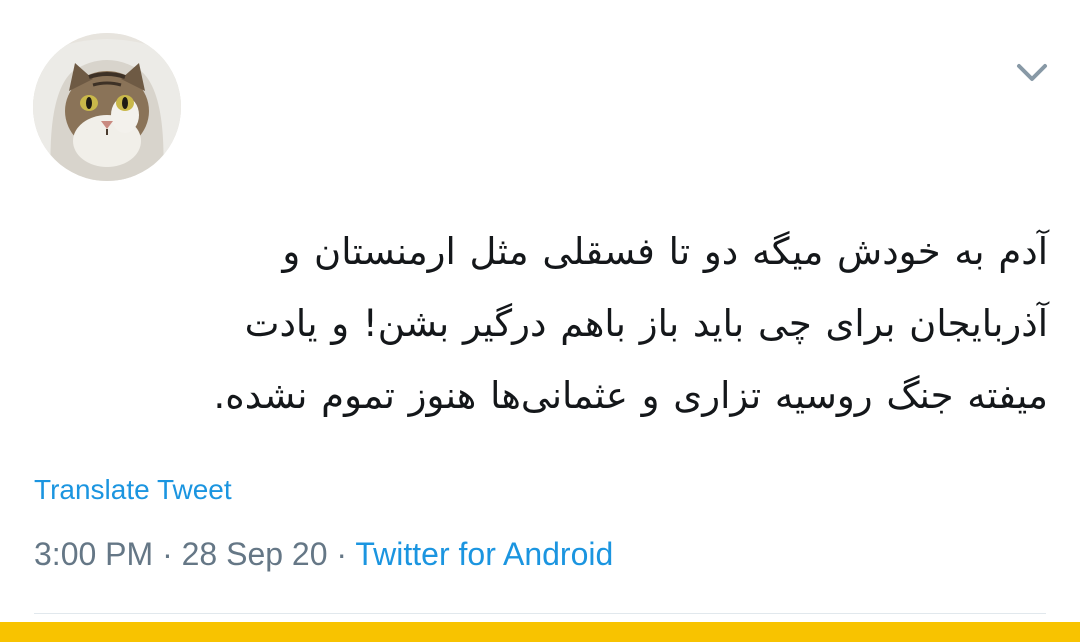 The width and height of the screenshot is (1080, 642). Describe the element at coordinates (540, 632) in the screenshot. I see `bottom-bar` at that location.